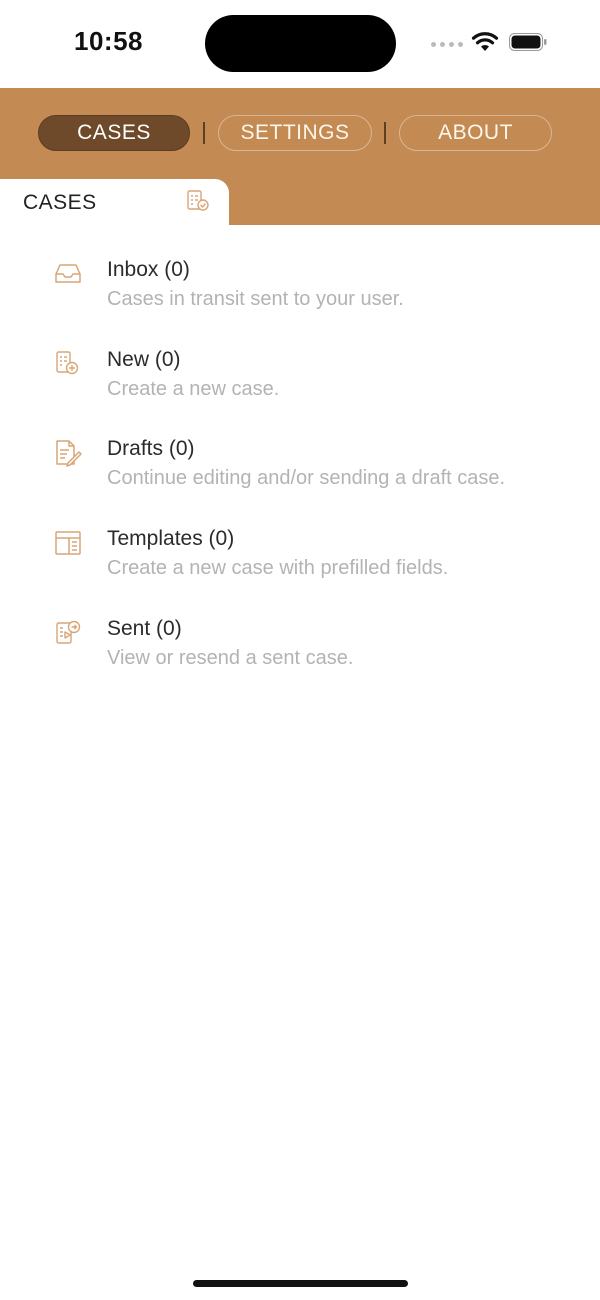 Image resolution: width=600 pixels, height=1300 pixels. I want to click on tab-cases: CASES, so click(114, 202).